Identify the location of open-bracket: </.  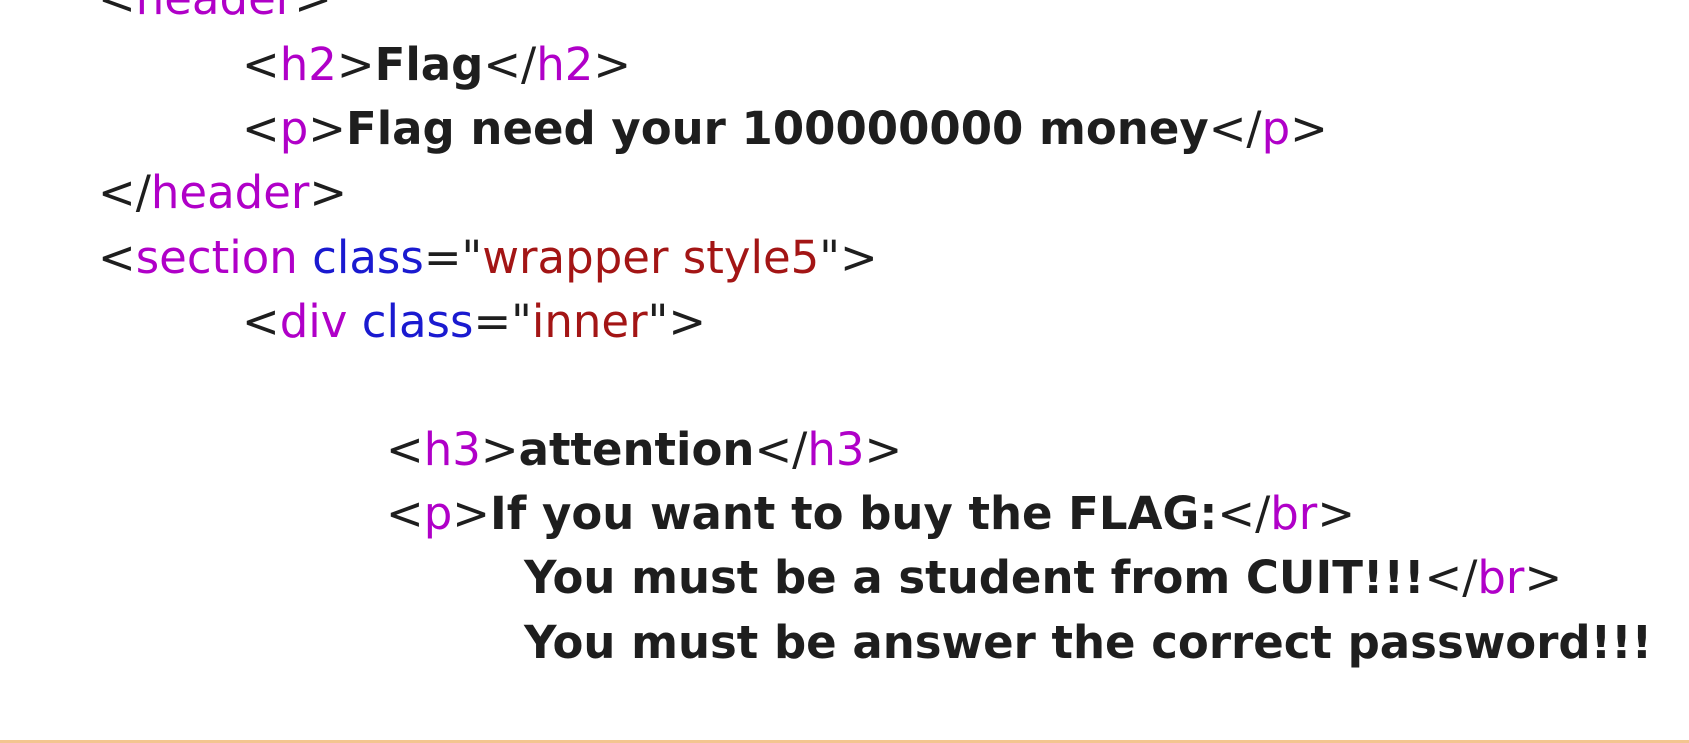
(124, 192).